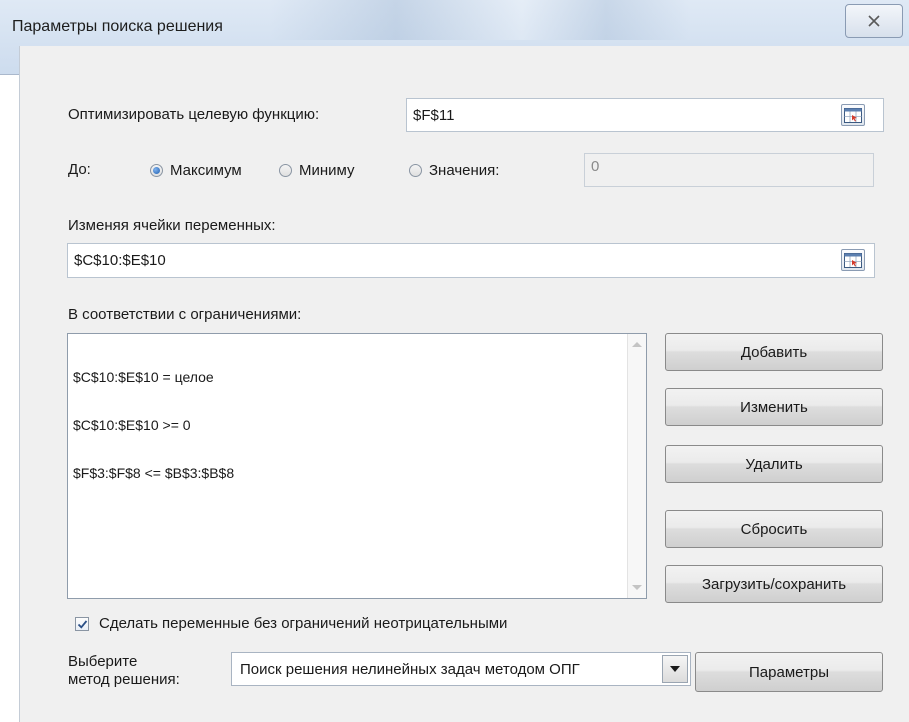  What do you see at coordinates (774, 464) in the screenshot?
I see `delete-button: Удалить` at bounding box center [774, 464].